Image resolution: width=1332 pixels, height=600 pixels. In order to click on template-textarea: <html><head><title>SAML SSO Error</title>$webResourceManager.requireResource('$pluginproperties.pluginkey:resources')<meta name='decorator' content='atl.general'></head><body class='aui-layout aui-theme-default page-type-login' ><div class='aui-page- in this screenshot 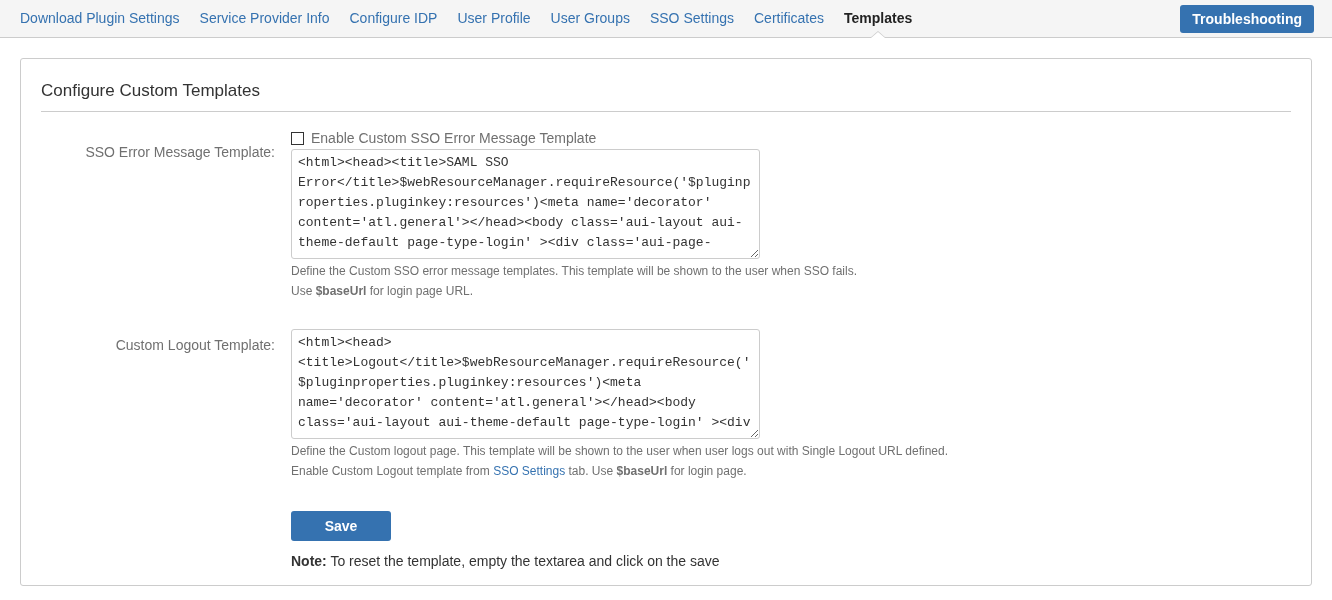, I will do `click(525, 204)`.